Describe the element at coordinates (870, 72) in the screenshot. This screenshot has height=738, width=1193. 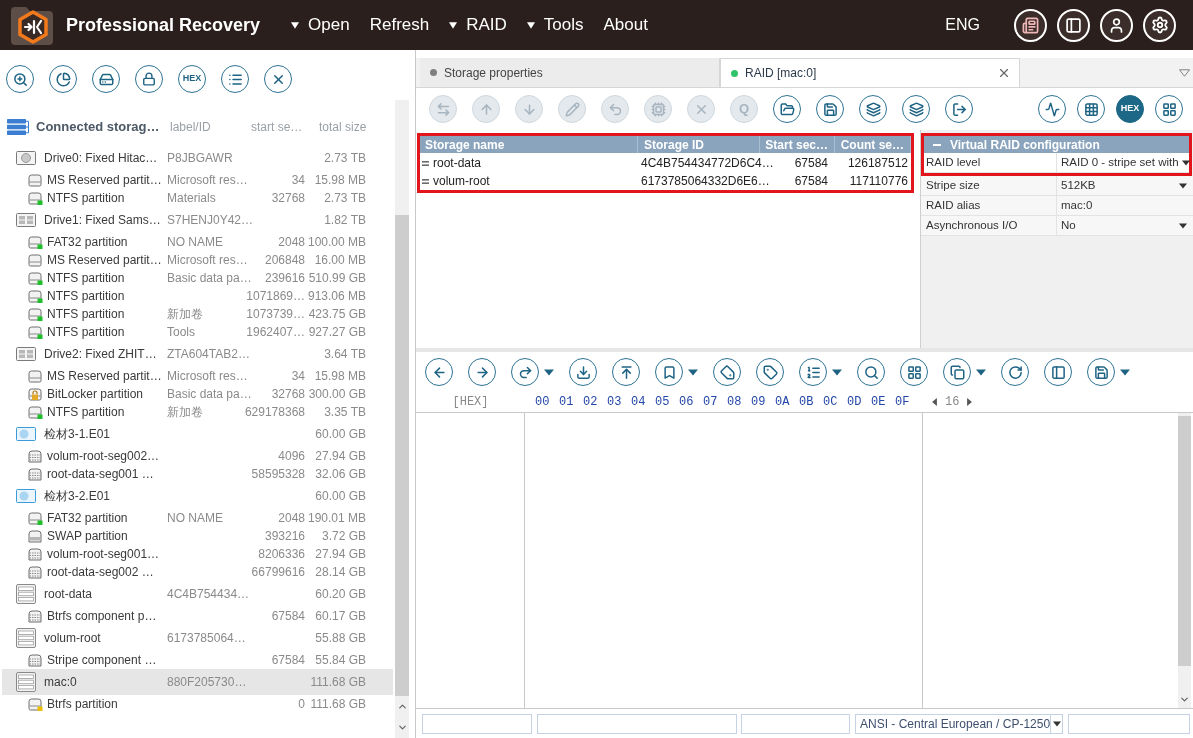
I see `tab: RAID [mac:0]` at that location.